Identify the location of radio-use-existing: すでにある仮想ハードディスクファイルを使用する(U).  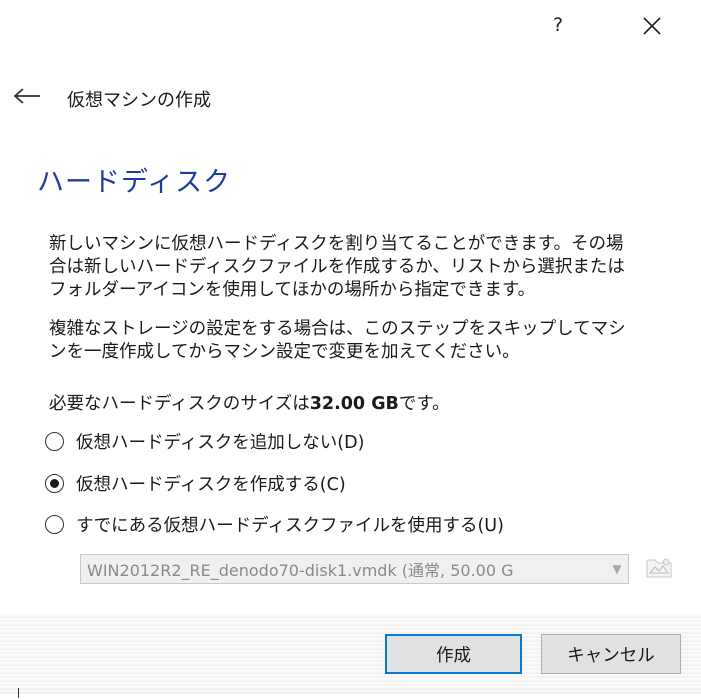
(274, 524).